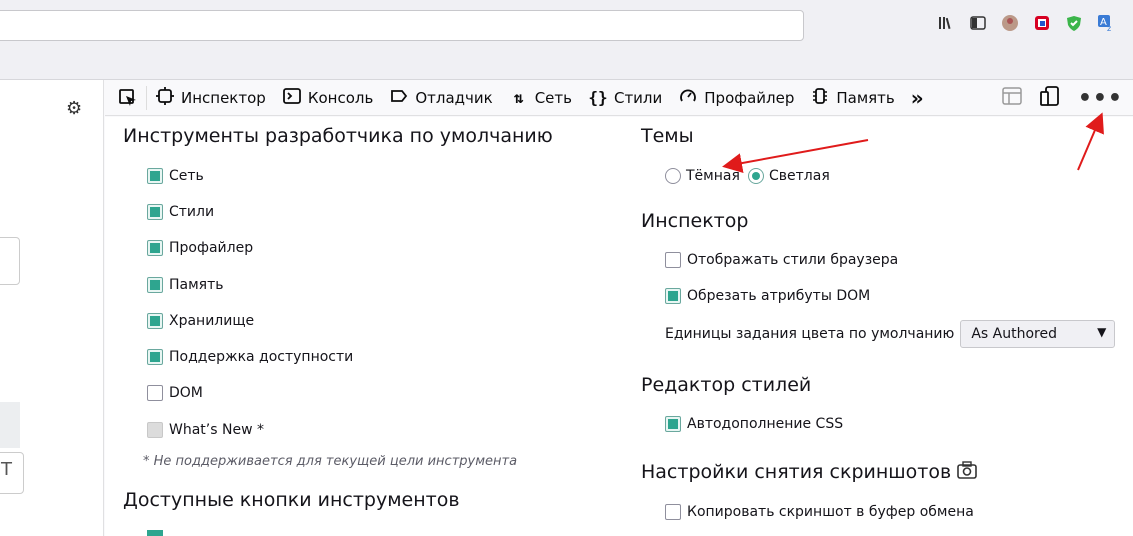  I want to click on option-label: Память, so click(196, 285).